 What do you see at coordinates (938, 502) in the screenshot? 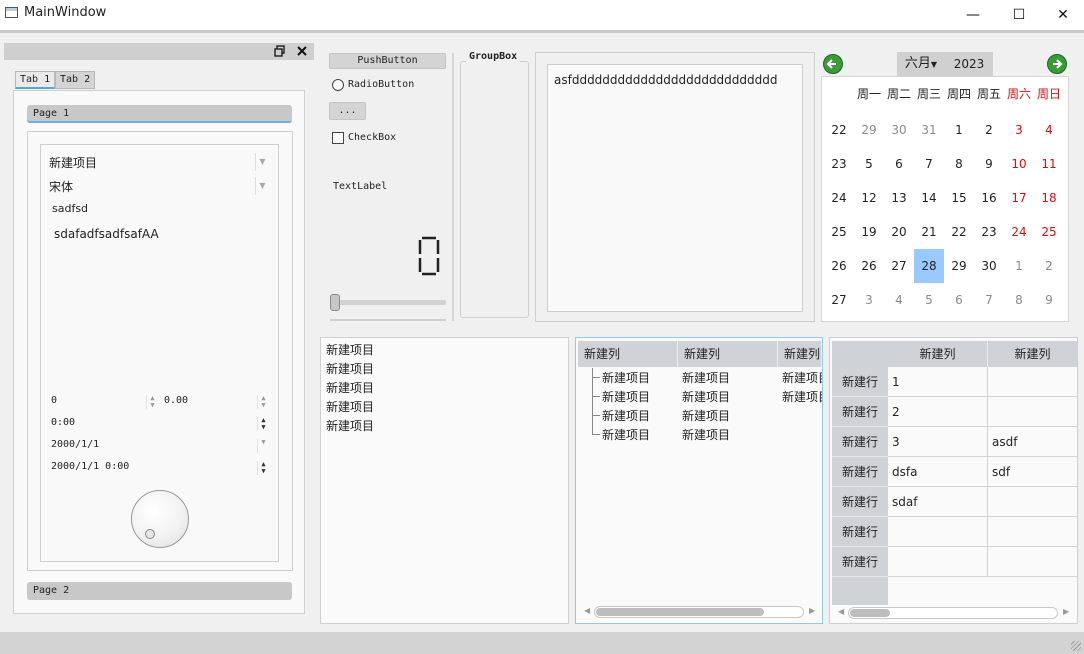
I see `table-cell: sdaf` at bounding box center [938, 502].